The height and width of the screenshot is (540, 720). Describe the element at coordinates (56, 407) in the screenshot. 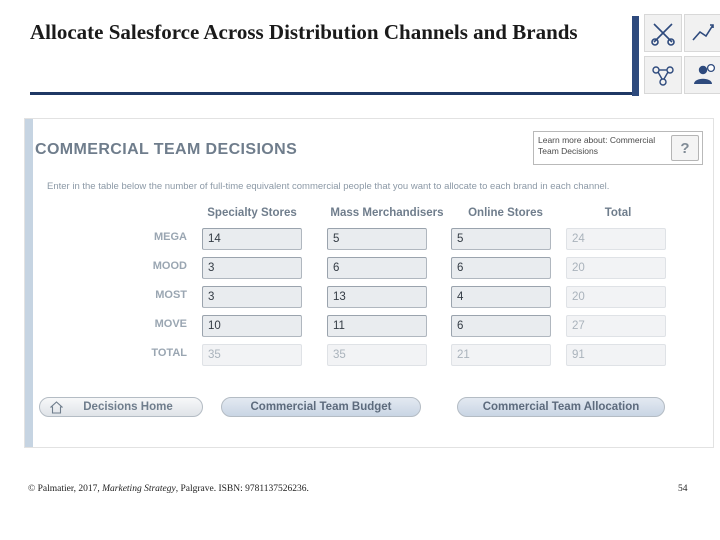

I see `home-icon` at that location.